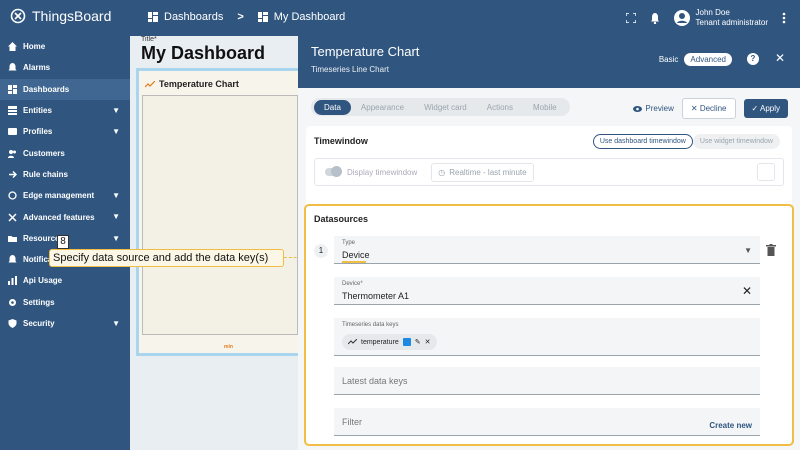 The image size is (800, 450). What do you see at coordinates (12, 217) in the screenshot?
I see `tools-icon` at bounding box center [12, 217].